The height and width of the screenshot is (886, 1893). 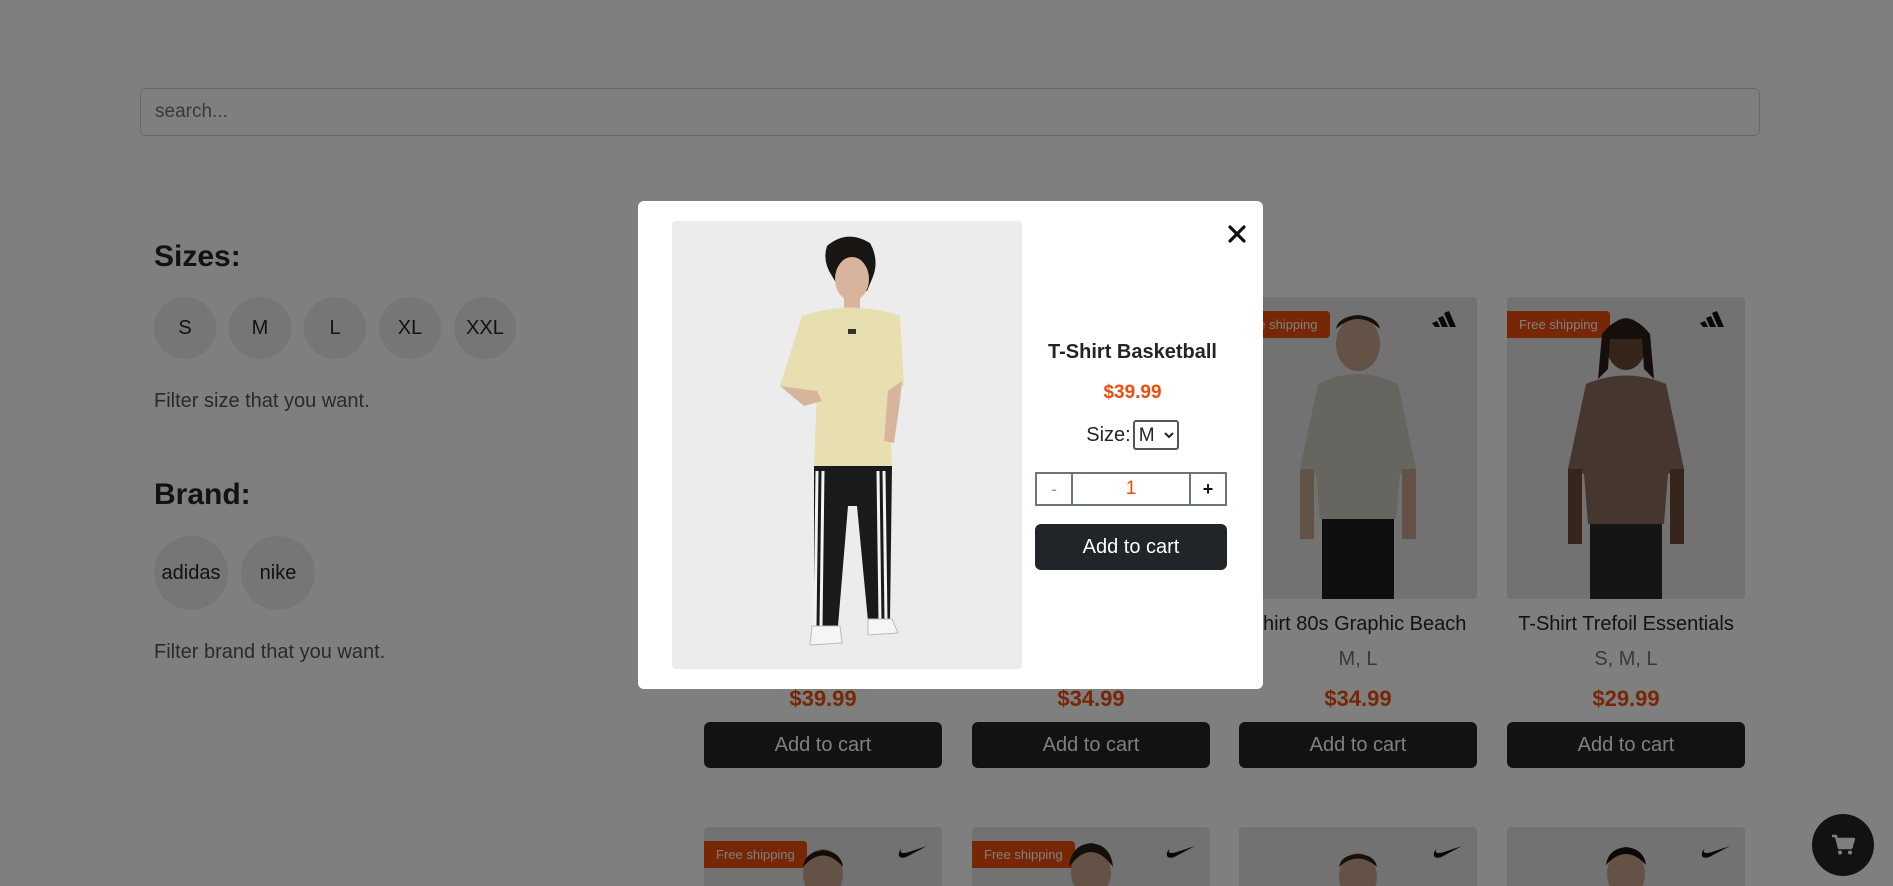 What do you see at coordinates (1207, 489) in the screenshot?
I see `increment-button: +` at bounding box center [1207, 489].